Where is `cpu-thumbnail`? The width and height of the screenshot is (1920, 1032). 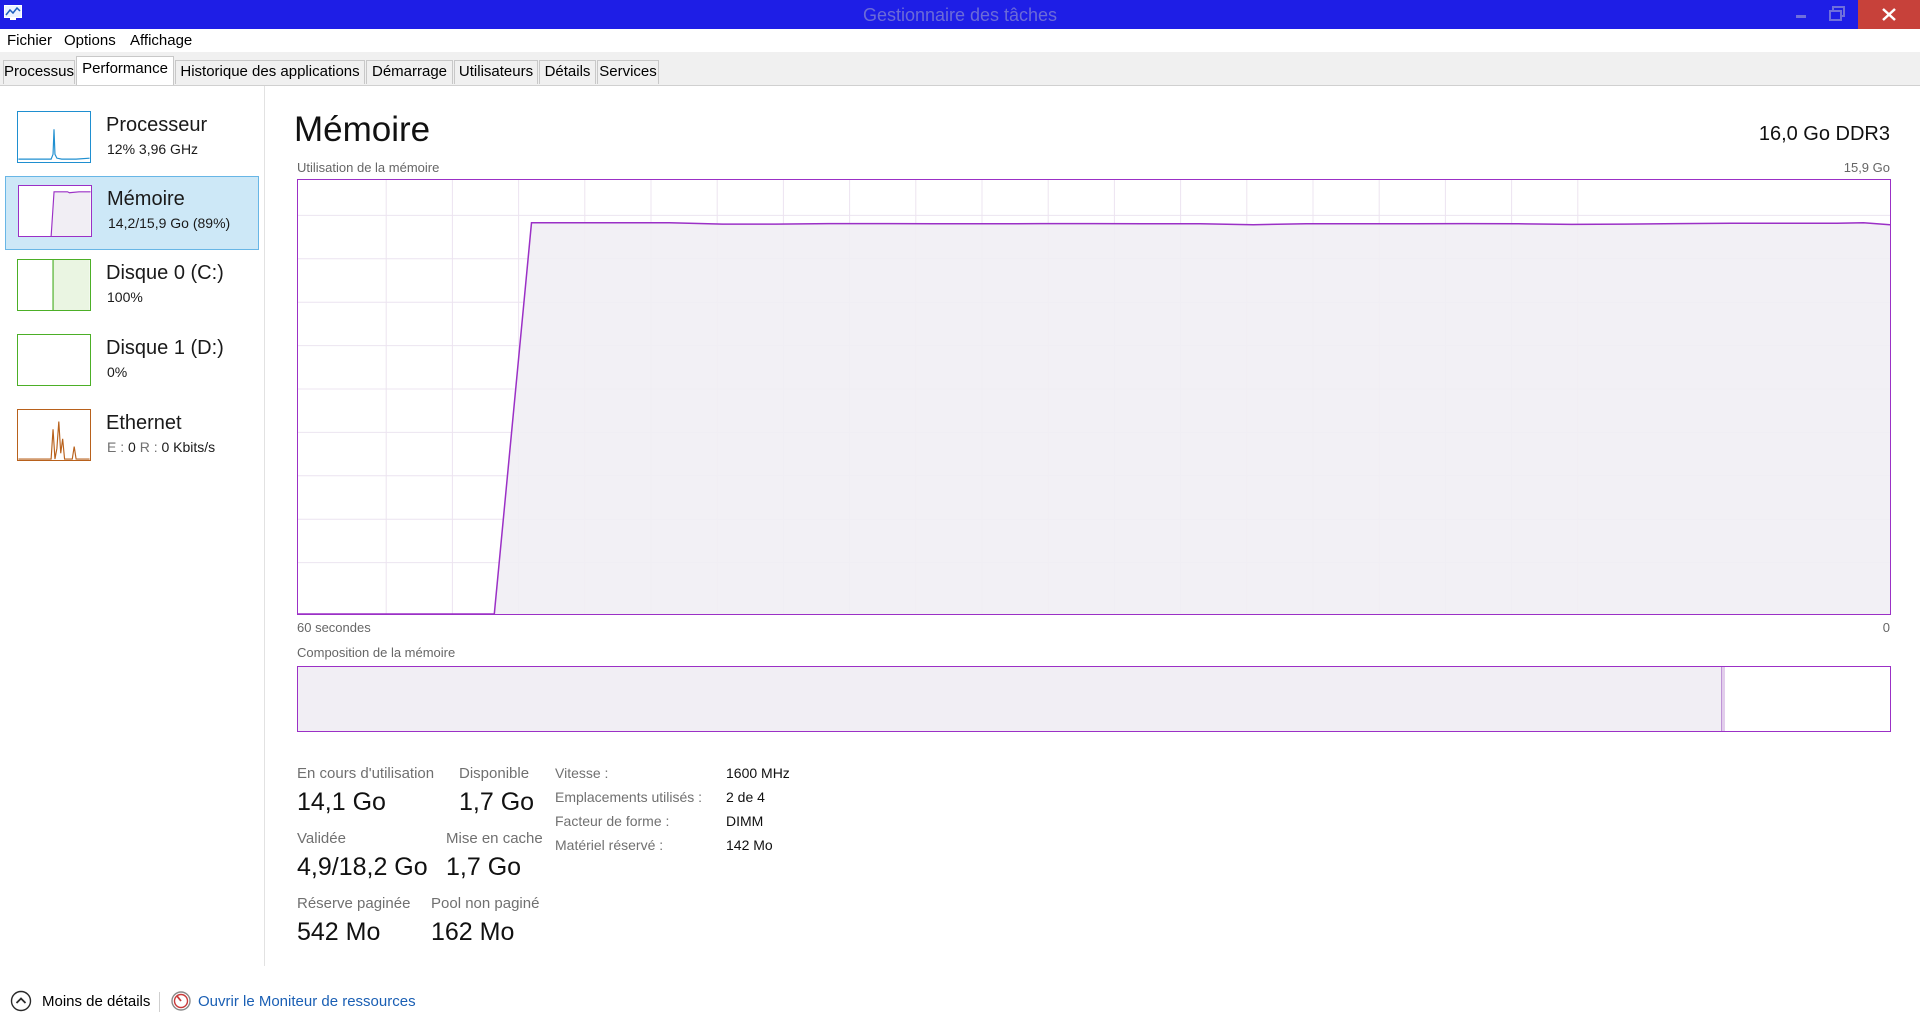 cpu-thumbnail is located at coordinates (54, 137).